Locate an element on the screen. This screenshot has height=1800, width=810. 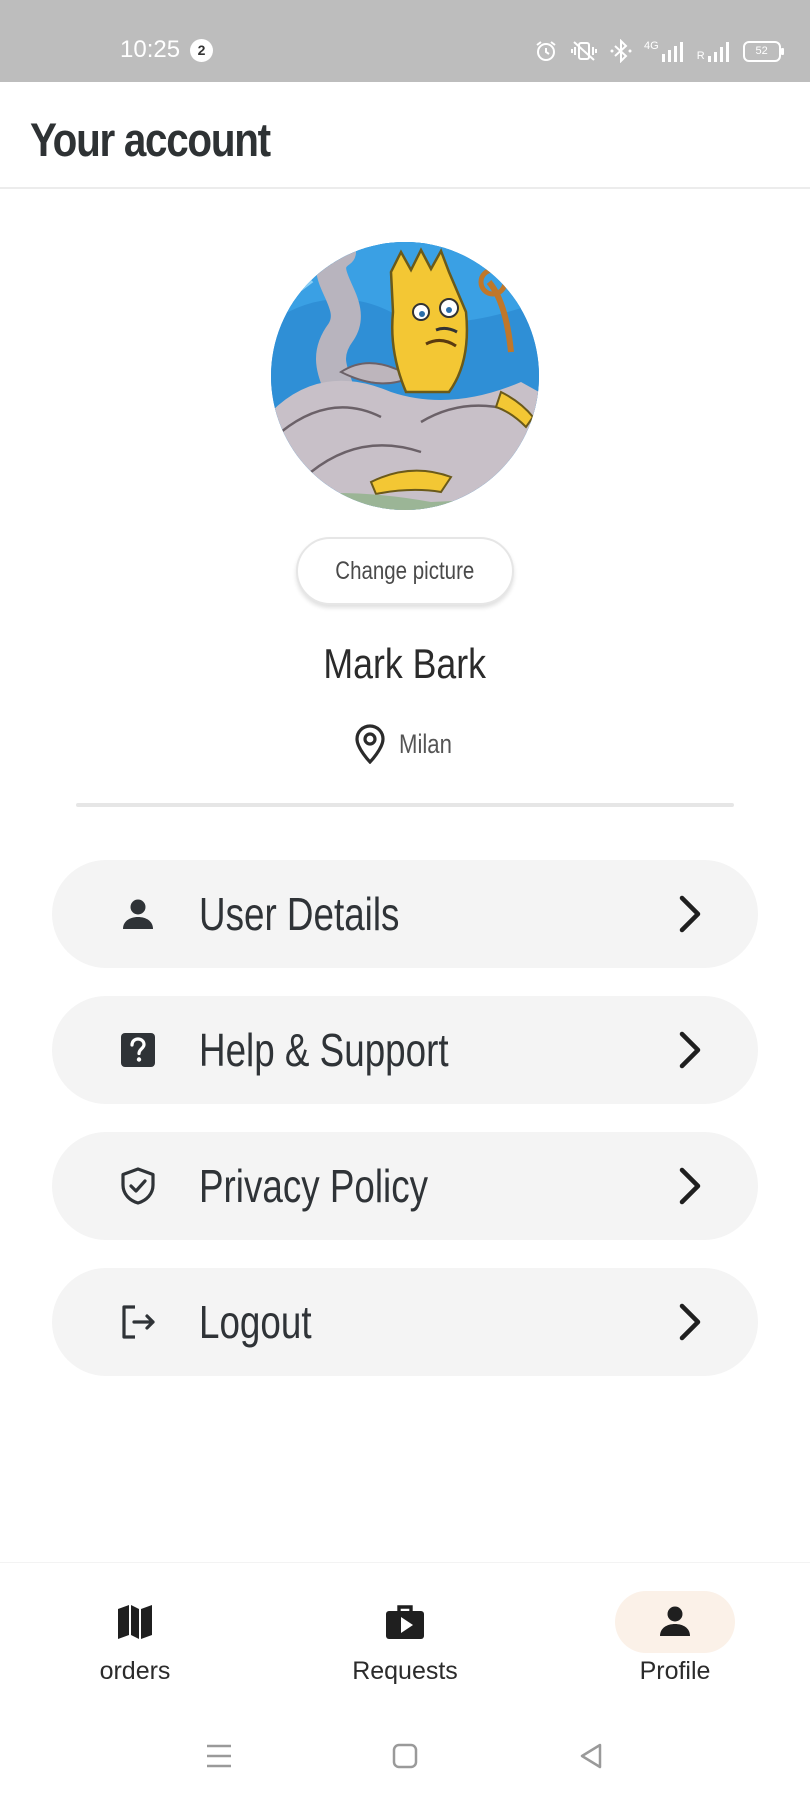
nav-icon-container-active is located at coordinates (675, 1622).